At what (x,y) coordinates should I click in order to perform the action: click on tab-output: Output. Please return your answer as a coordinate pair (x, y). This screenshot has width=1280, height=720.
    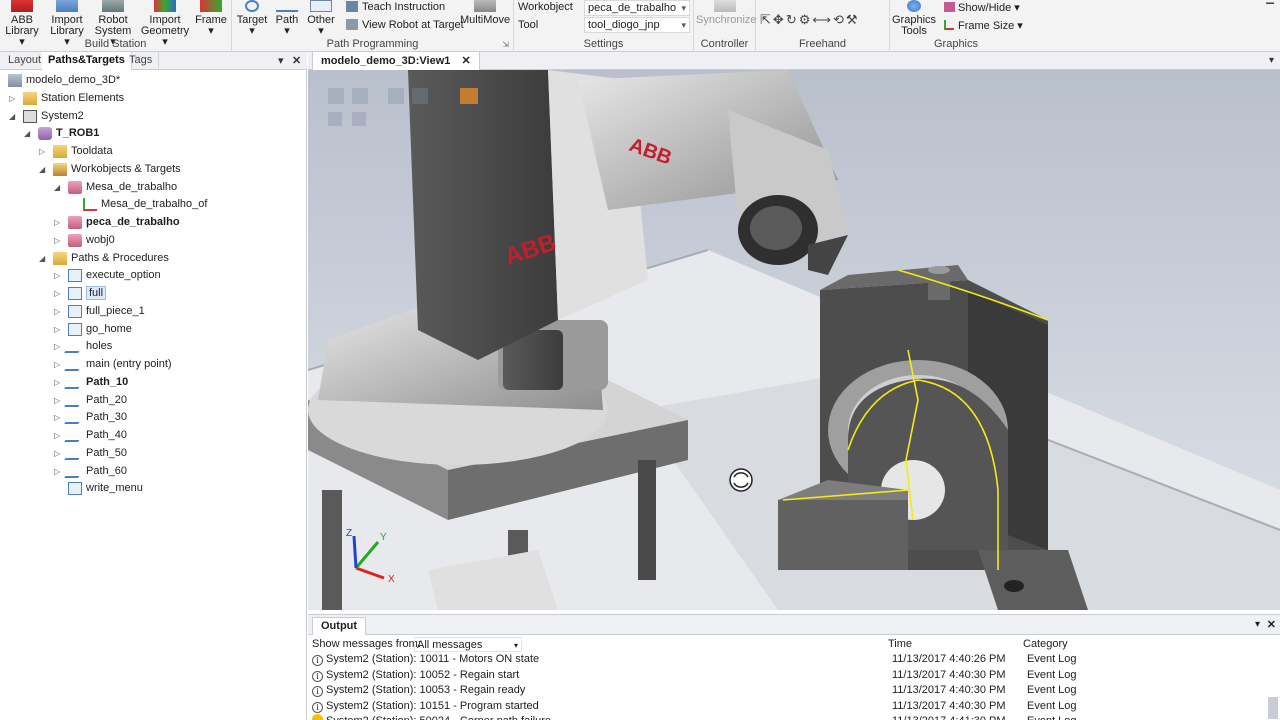
    Looking at the image, I should click on (339, 626).